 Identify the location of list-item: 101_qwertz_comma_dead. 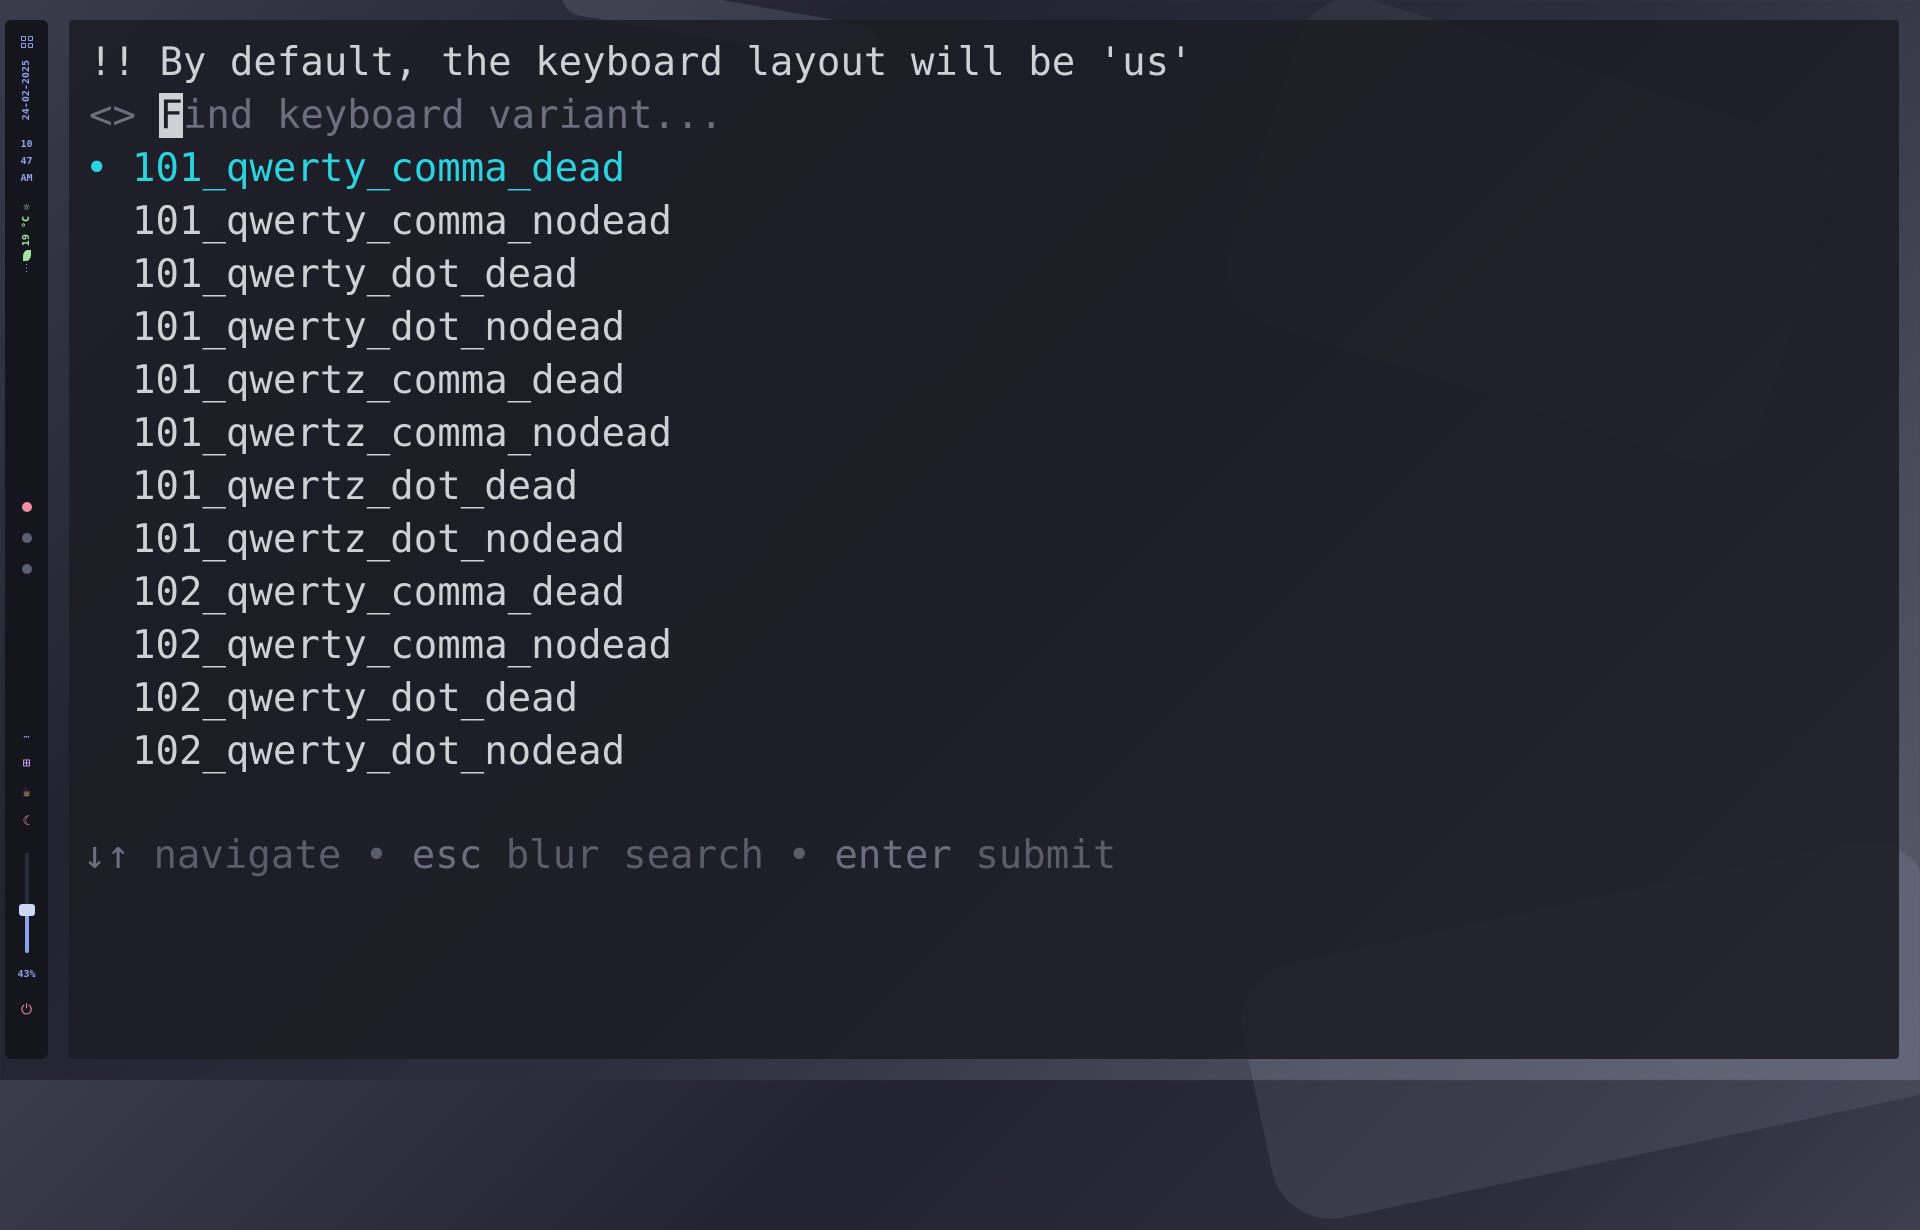
(378, 381).